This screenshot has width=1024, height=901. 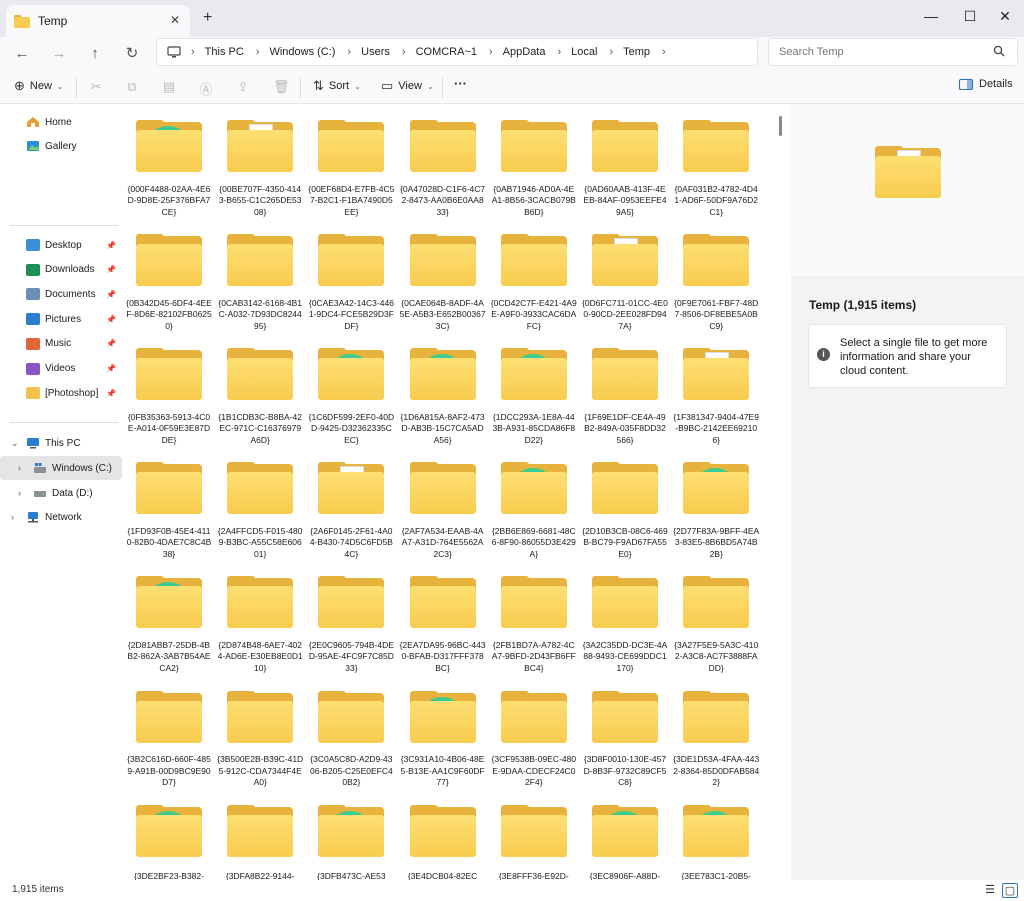 I want to click on folder-item: {2BB6E869-6681-48C6-8F90-86055D3E429A}, so click(x=534, y=503).